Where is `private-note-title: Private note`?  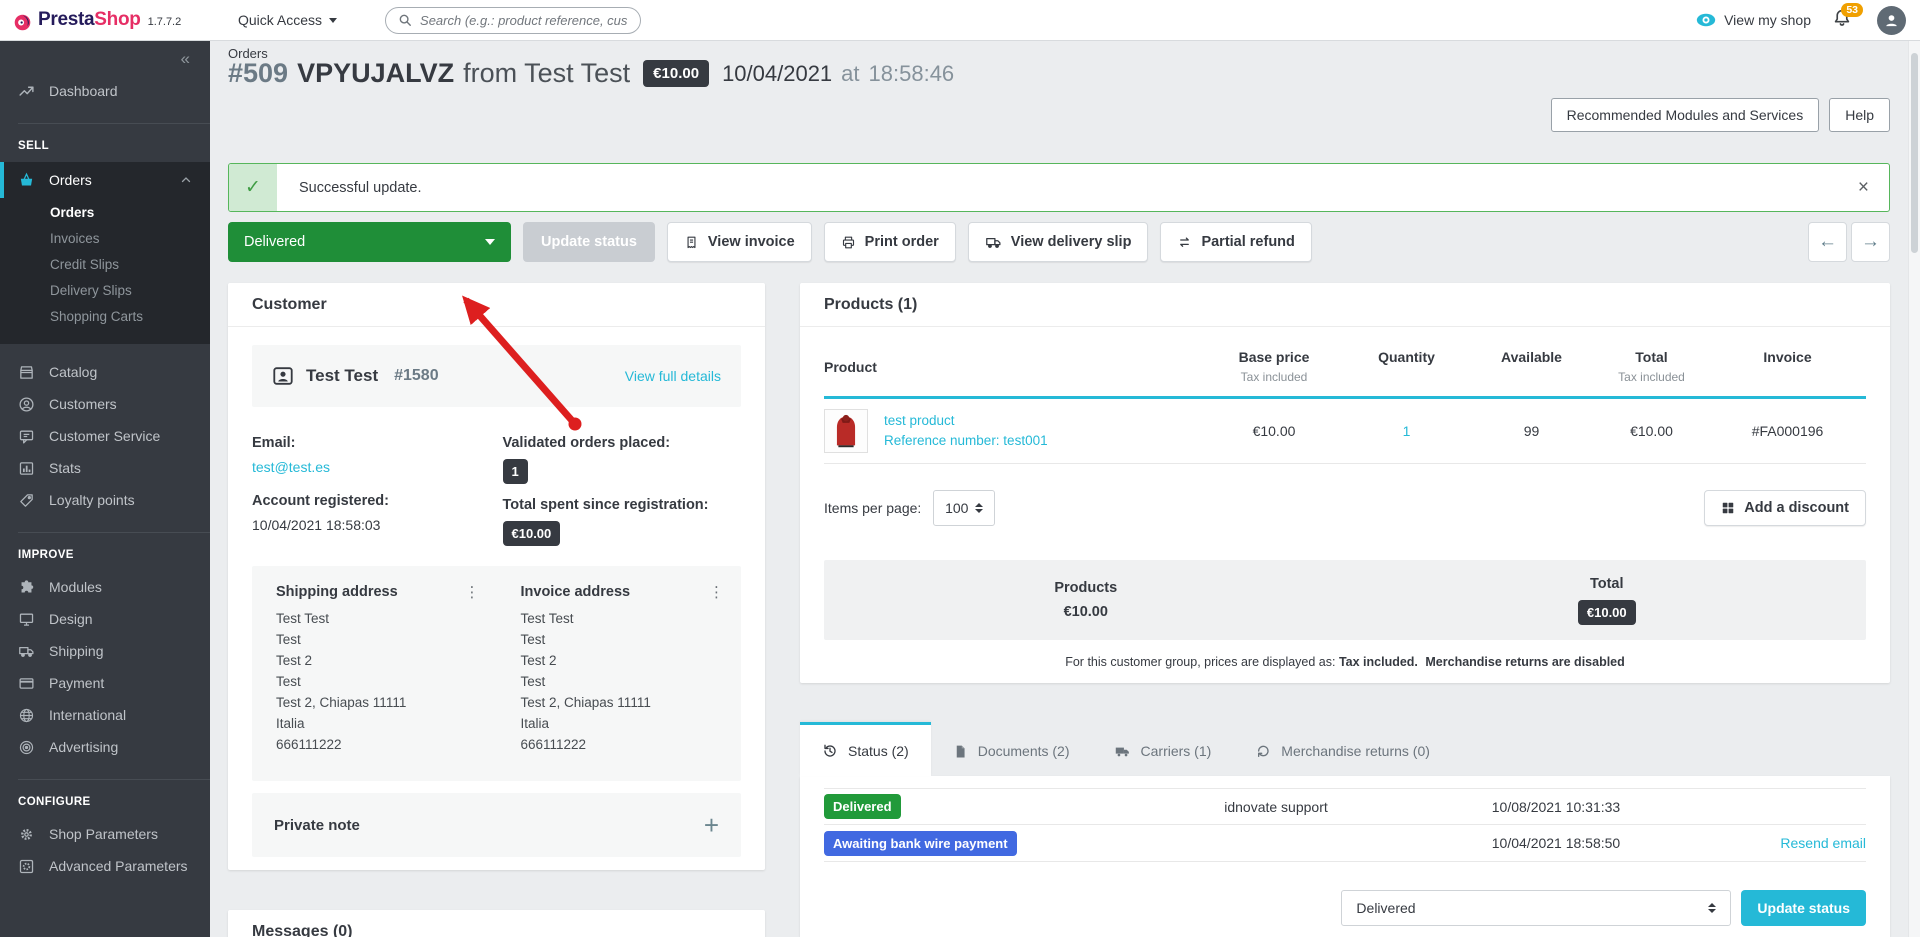
private-note-title: Private note is located at coordinates (317, 825).